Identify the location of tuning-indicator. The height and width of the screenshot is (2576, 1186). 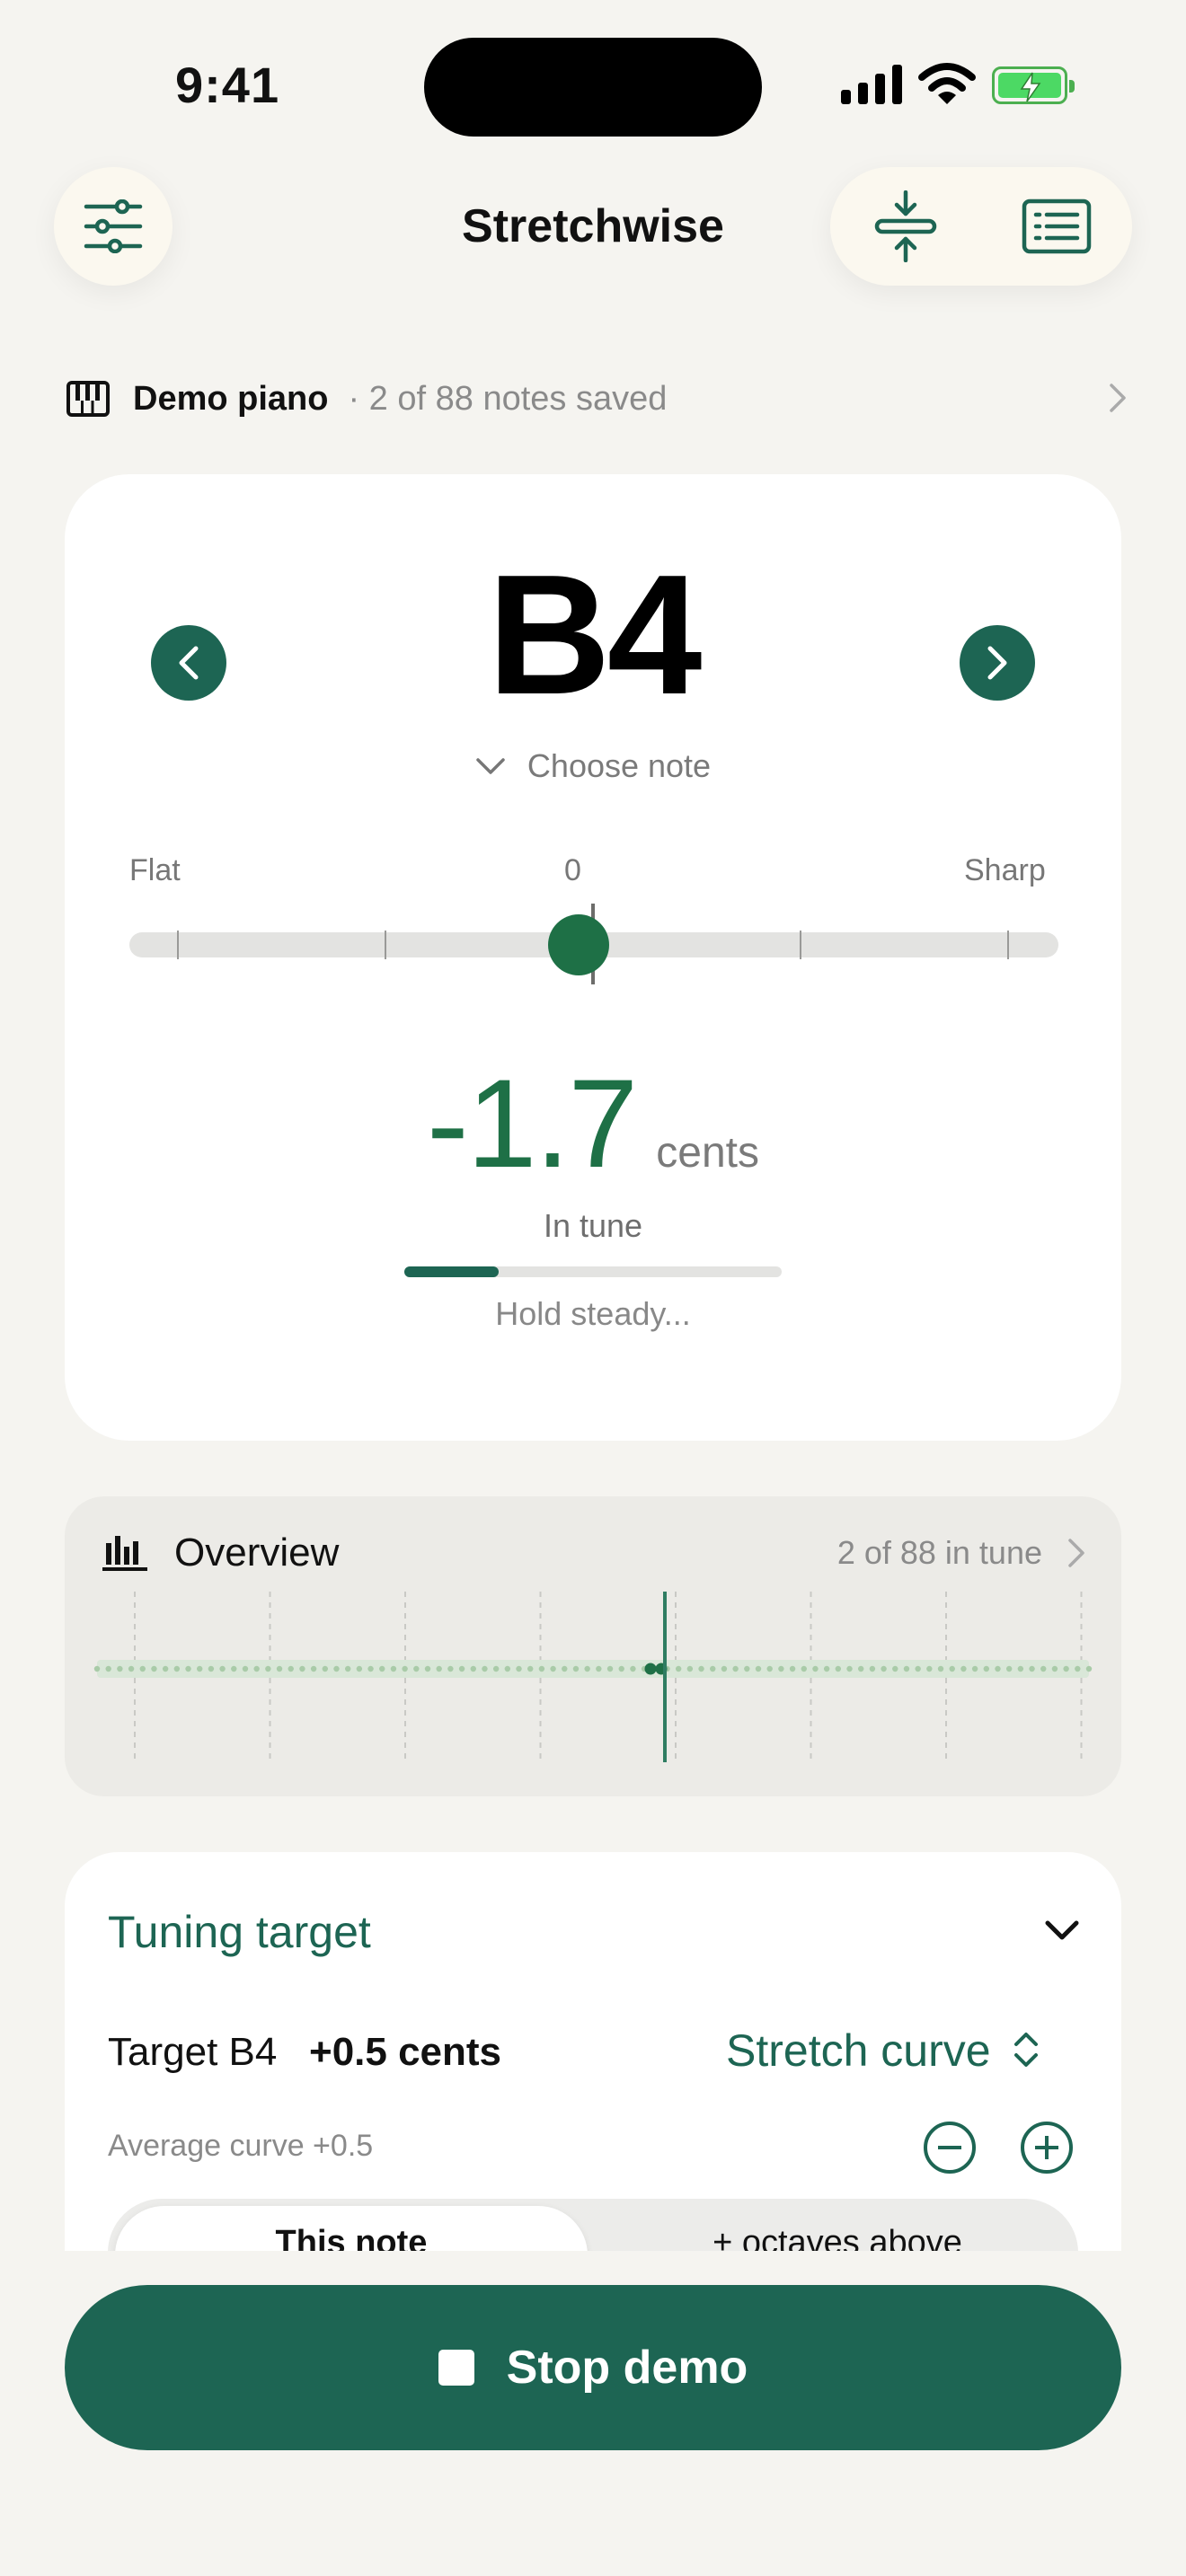
(578, 944).